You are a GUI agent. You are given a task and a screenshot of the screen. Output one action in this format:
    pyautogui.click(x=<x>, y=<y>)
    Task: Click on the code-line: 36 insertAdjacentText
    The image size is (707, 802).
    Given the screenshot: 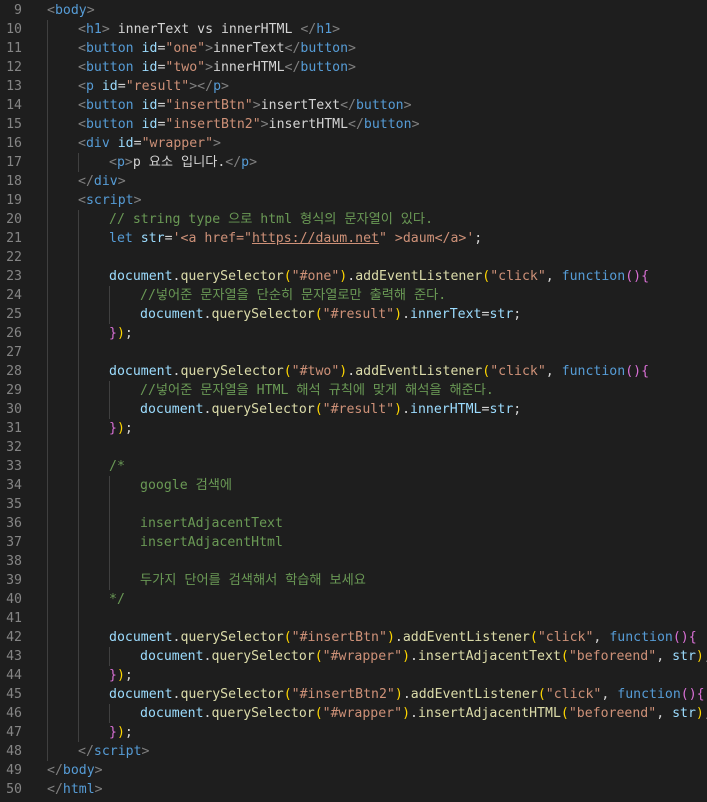 What is the action you would take?
    pyautogui.click(x=353, y=523)
    